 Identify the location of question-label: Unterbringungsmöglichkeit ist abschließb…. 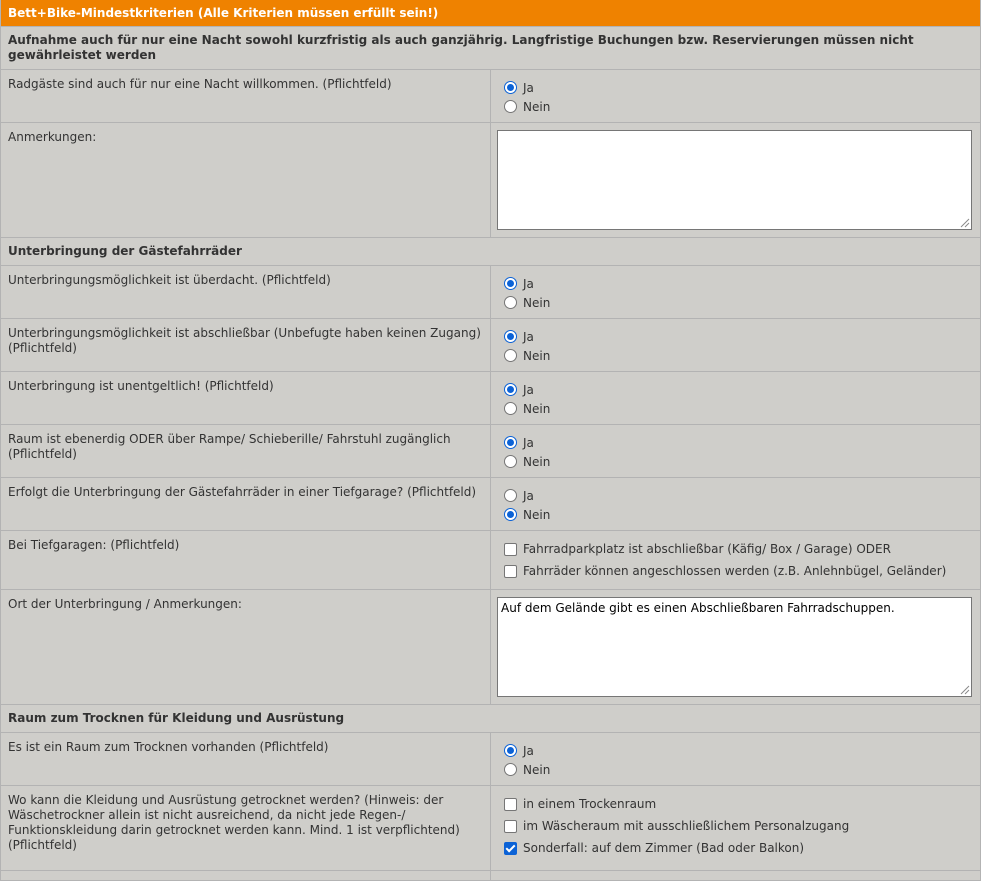
(246, 345).